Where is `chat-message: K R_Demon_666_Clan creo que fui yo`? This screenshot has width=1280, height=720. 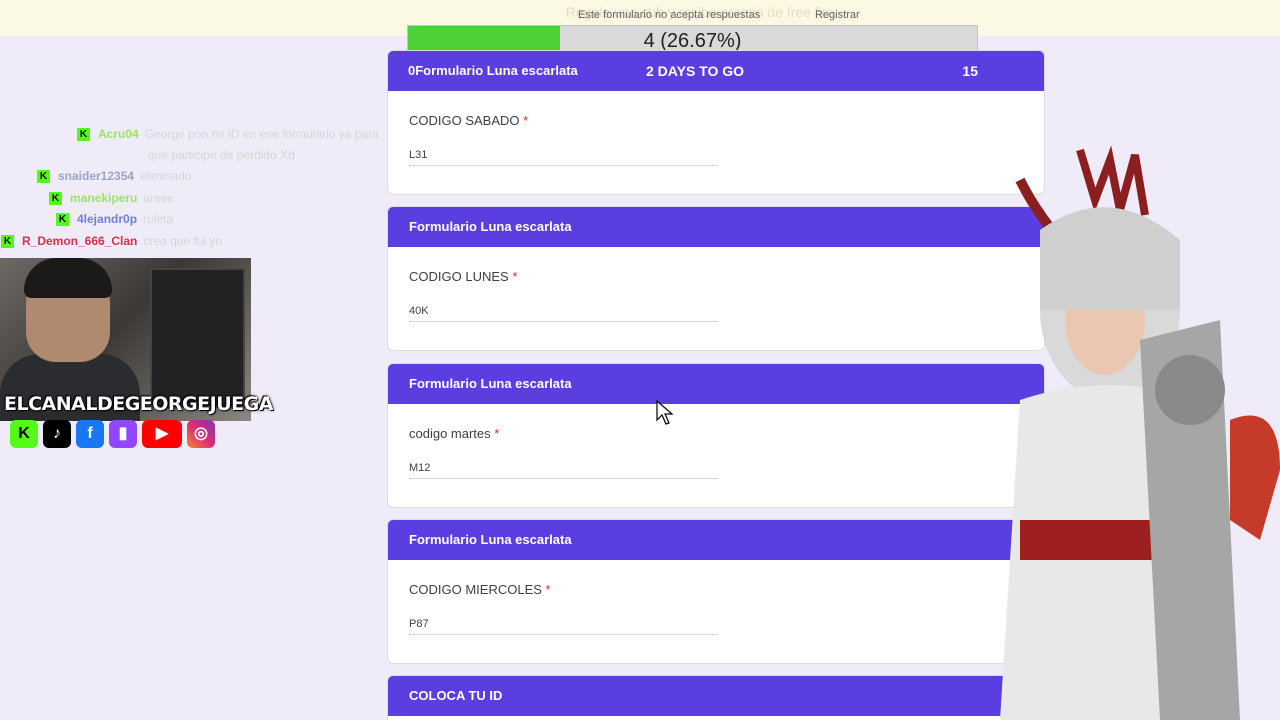 chat-message: K R_Demon_666_Clan creo que fui yo is located at coordinates (111, 241).